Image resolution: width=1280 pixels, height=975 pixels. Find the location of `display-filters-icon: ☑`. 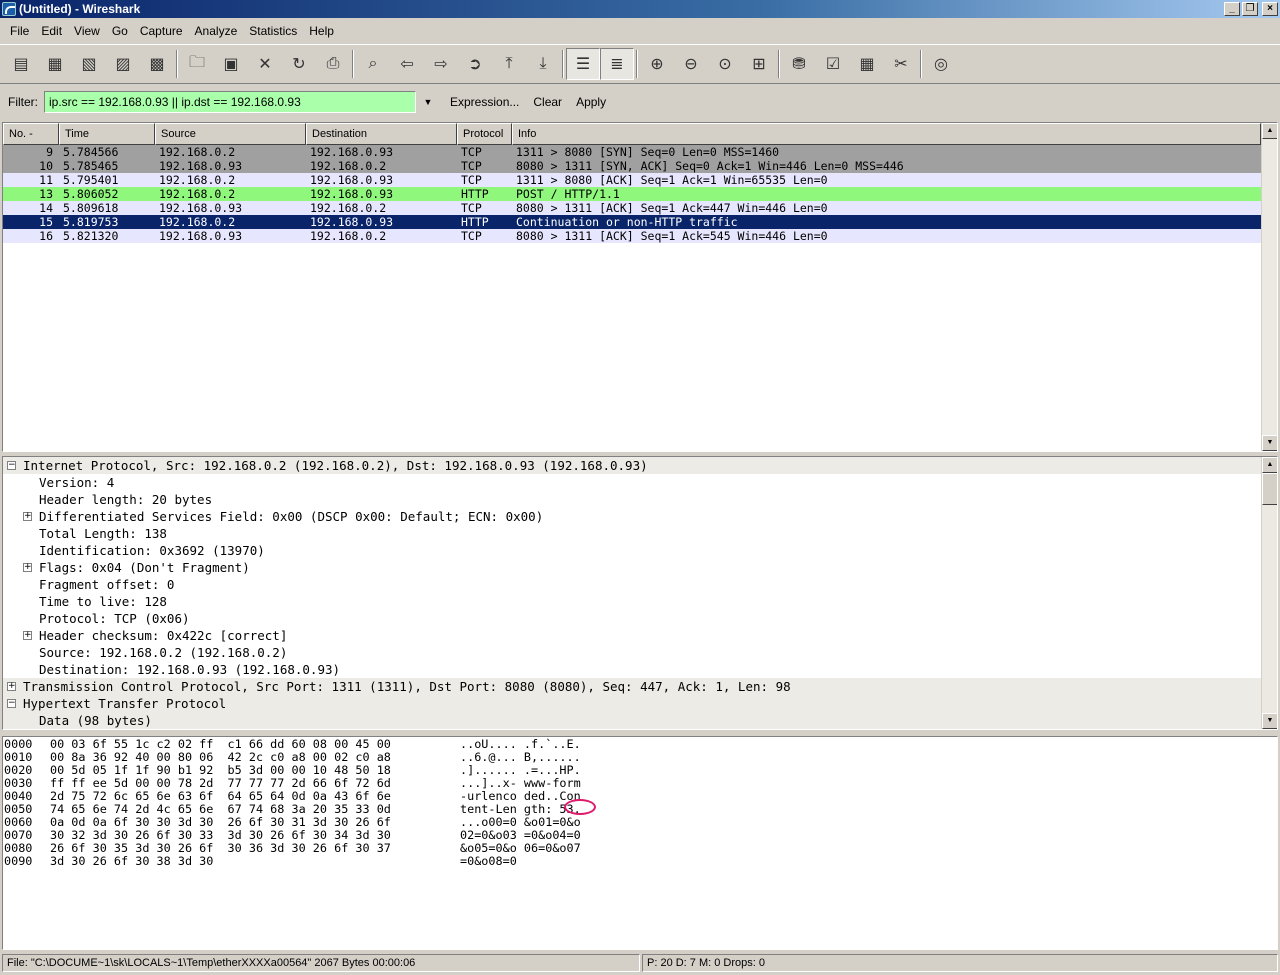

display-filters-icon: ☑ is located at coordinates (833, 64).